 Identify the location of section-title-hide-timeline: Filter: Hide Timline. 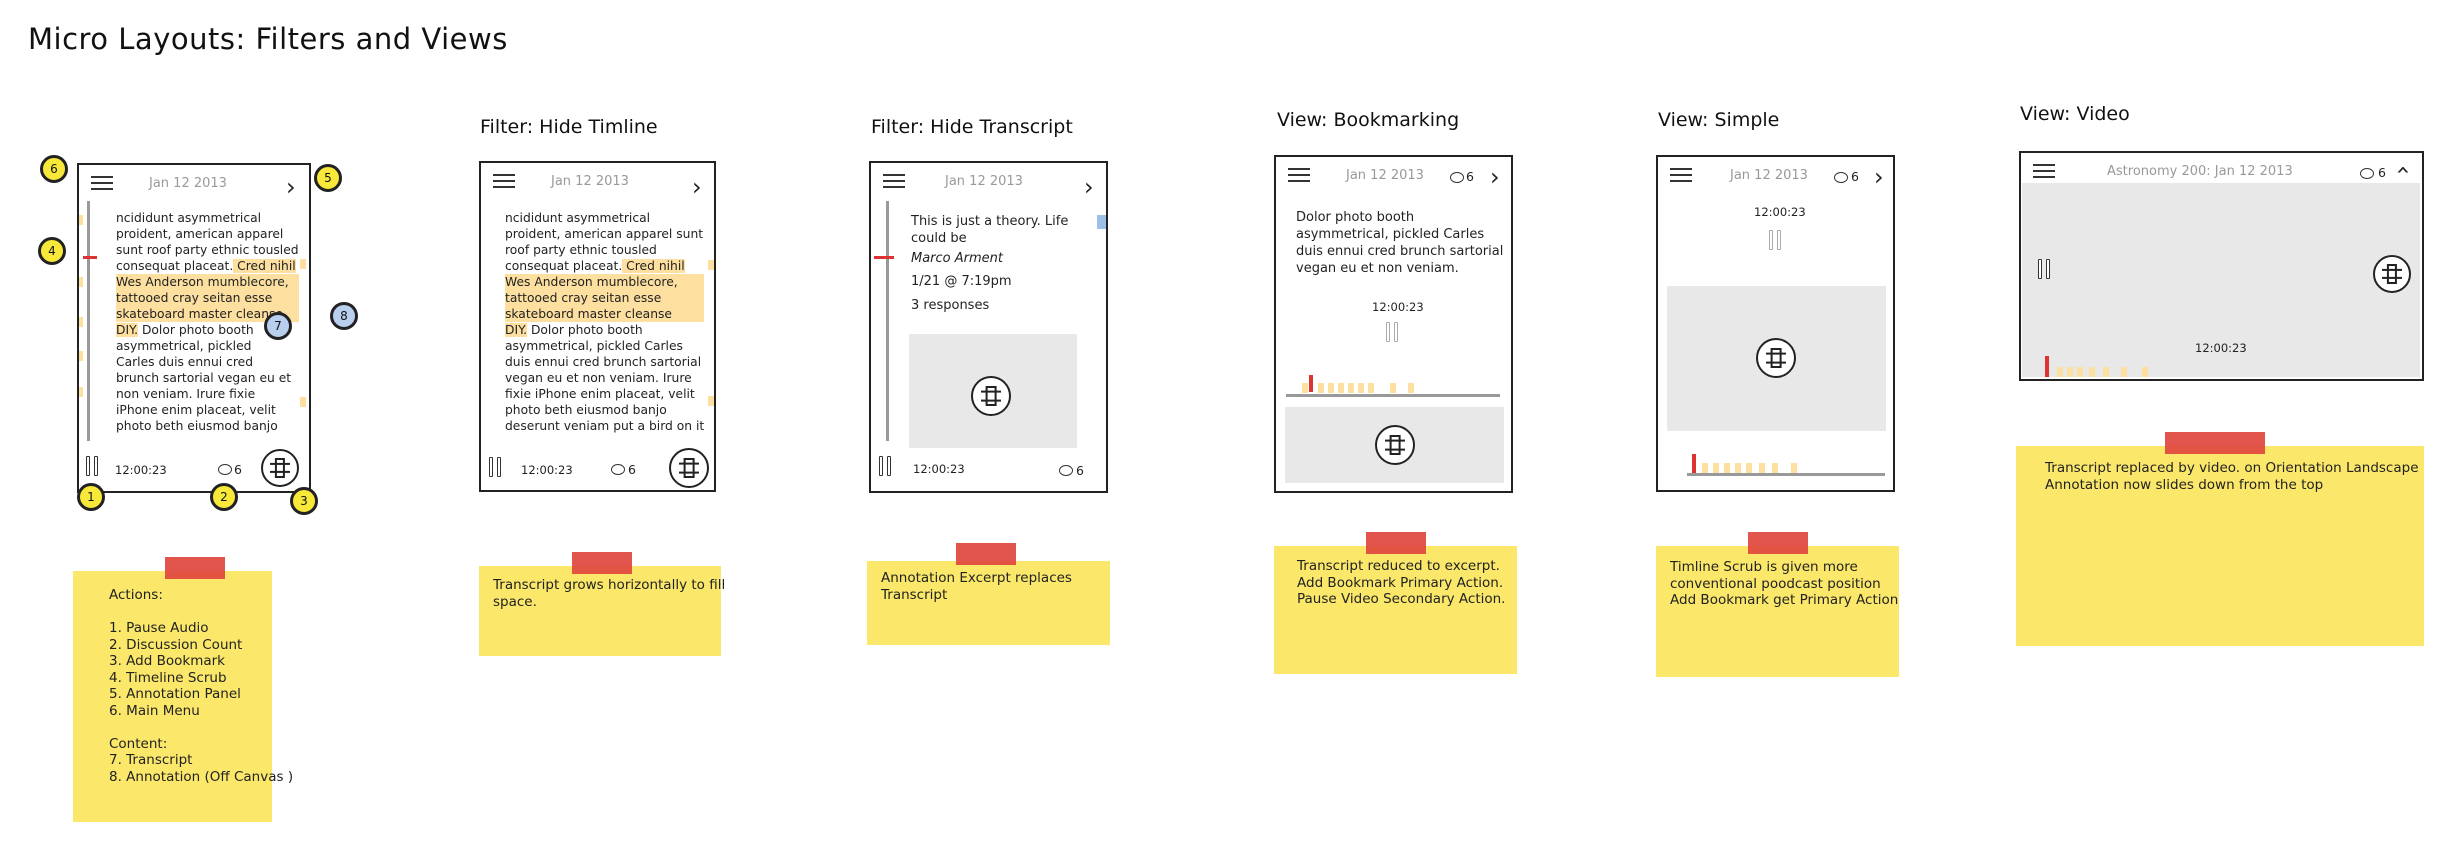
(569, 127).